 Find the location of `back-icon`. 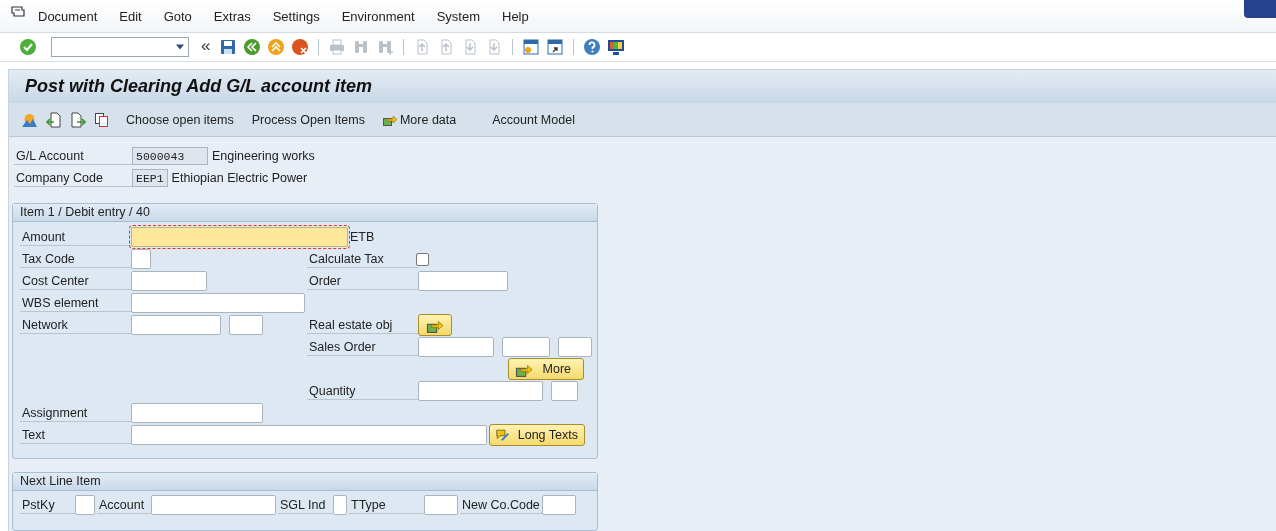

back-icon is located at coordinates (252, 47).